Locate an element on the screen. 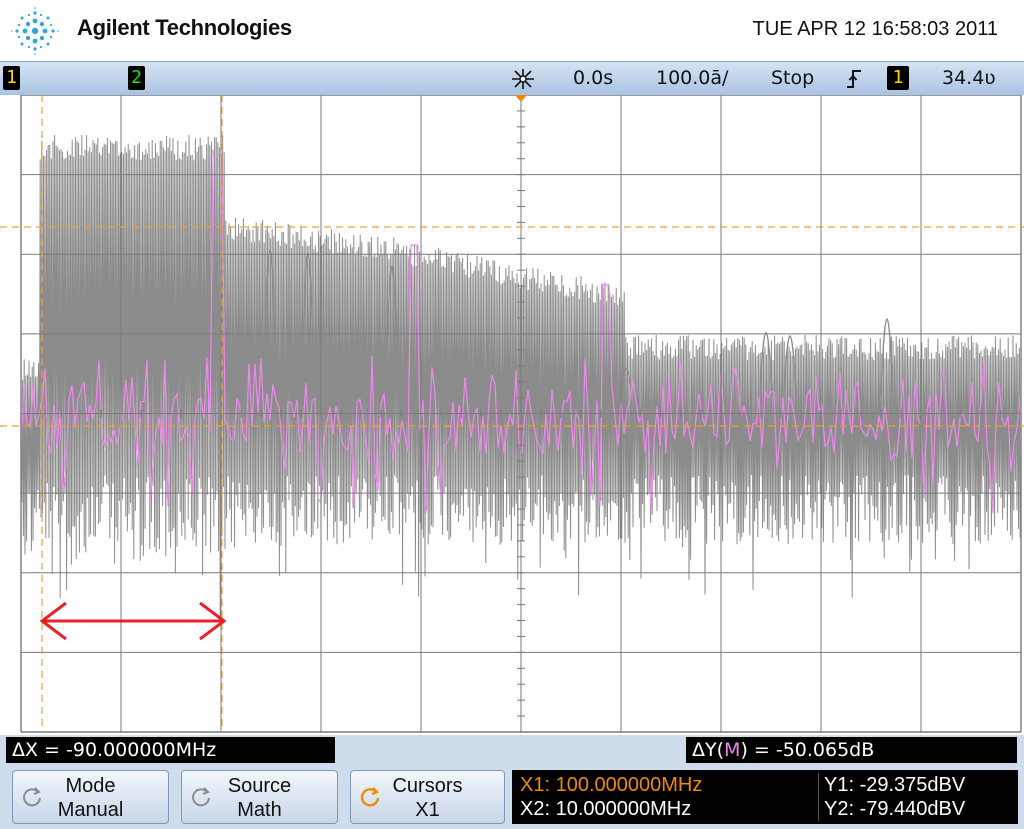 The image size is (1024, 829). status-bar: 1 2 0.0s 100.0ā/ Stop 1 34.4ʋ is located at coordinates (512, 78).